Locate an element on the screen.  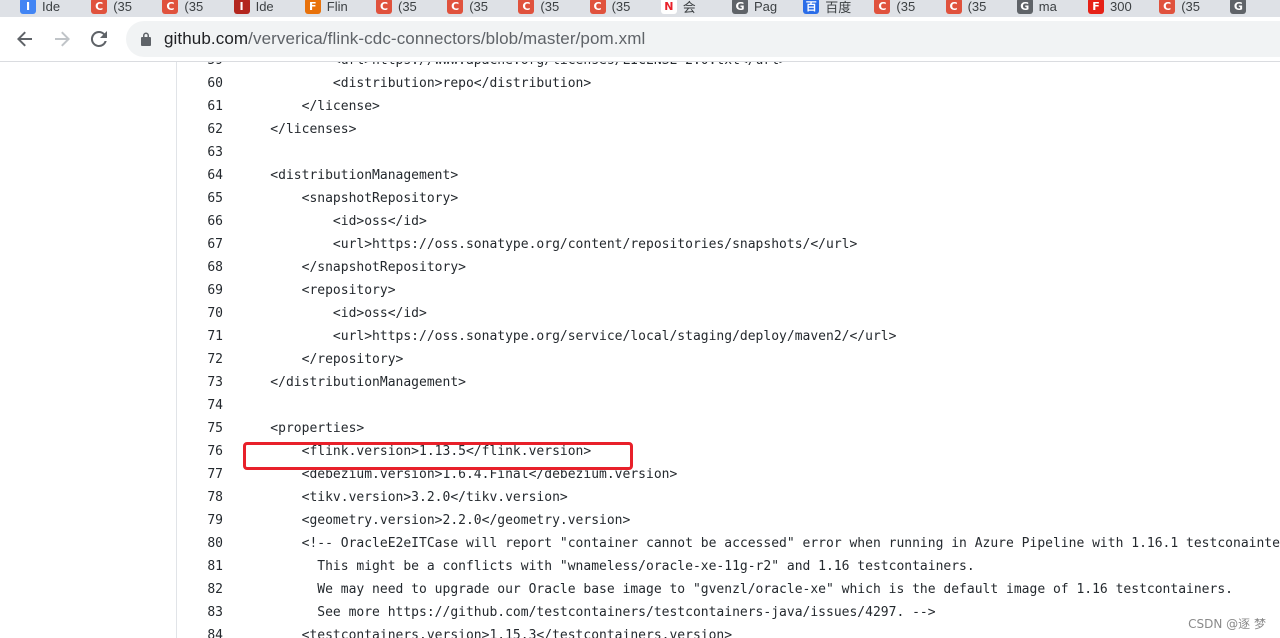
bookmark-item: G Pag is located at coordinates (754, 8).